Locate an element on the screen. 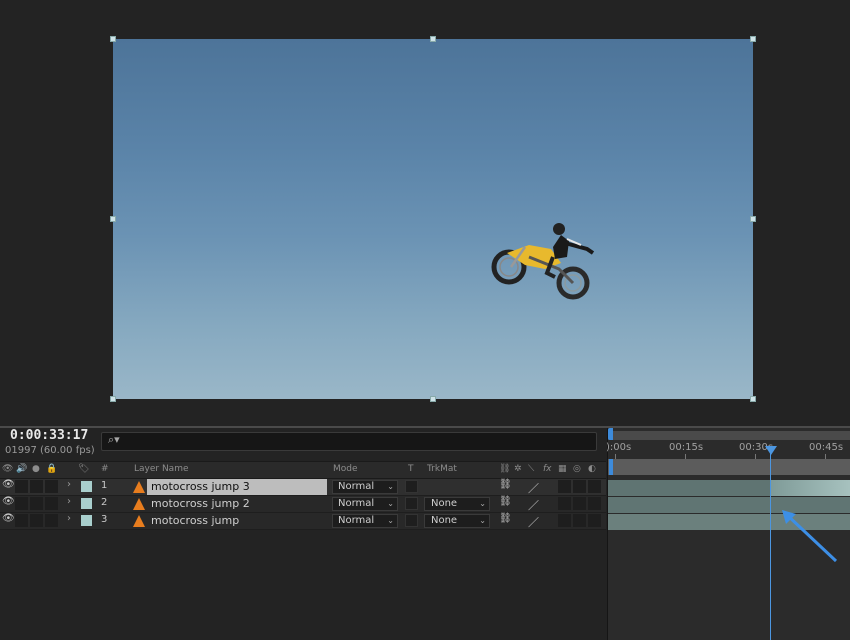 The image size is (850, 640). transform-handle-bm is located at coordinates (433, 399).